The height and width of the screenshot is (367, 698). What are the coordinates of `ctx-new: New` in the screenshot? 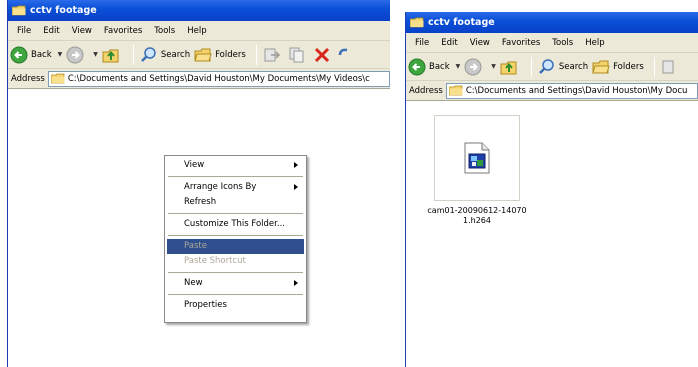 It's located at (235, 283).